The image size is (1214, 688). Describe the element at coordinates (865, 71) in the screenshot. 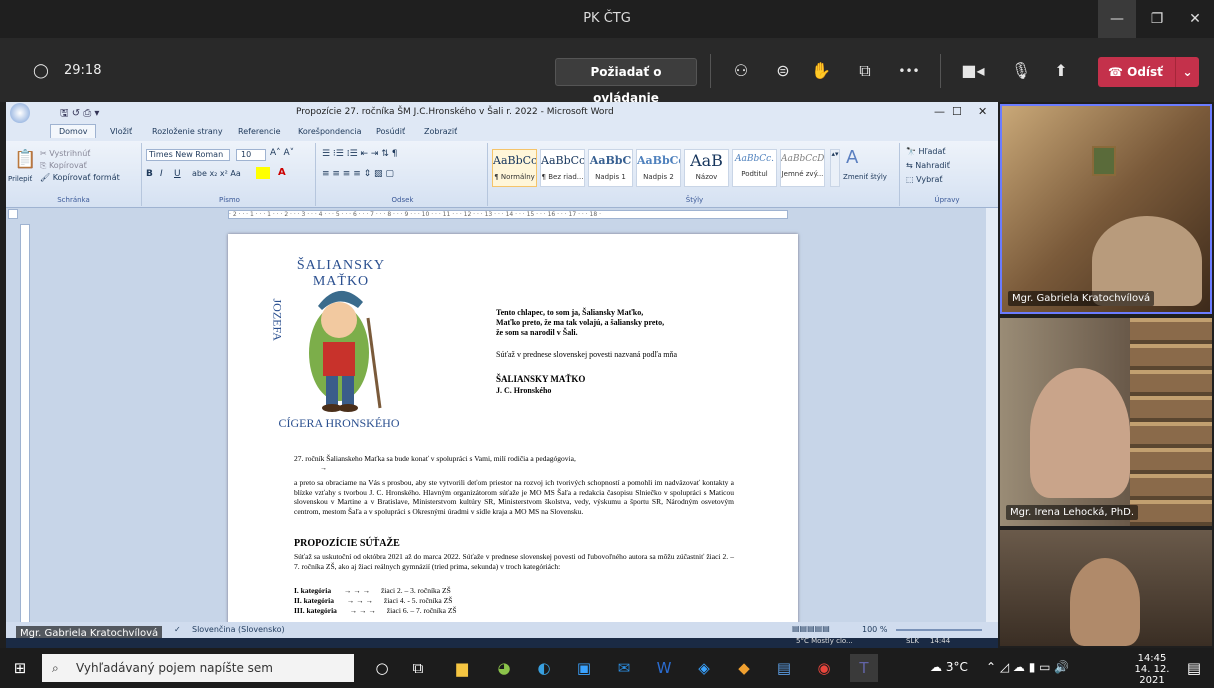

I see `breakout-rooms-icon: ⧉` at that location.